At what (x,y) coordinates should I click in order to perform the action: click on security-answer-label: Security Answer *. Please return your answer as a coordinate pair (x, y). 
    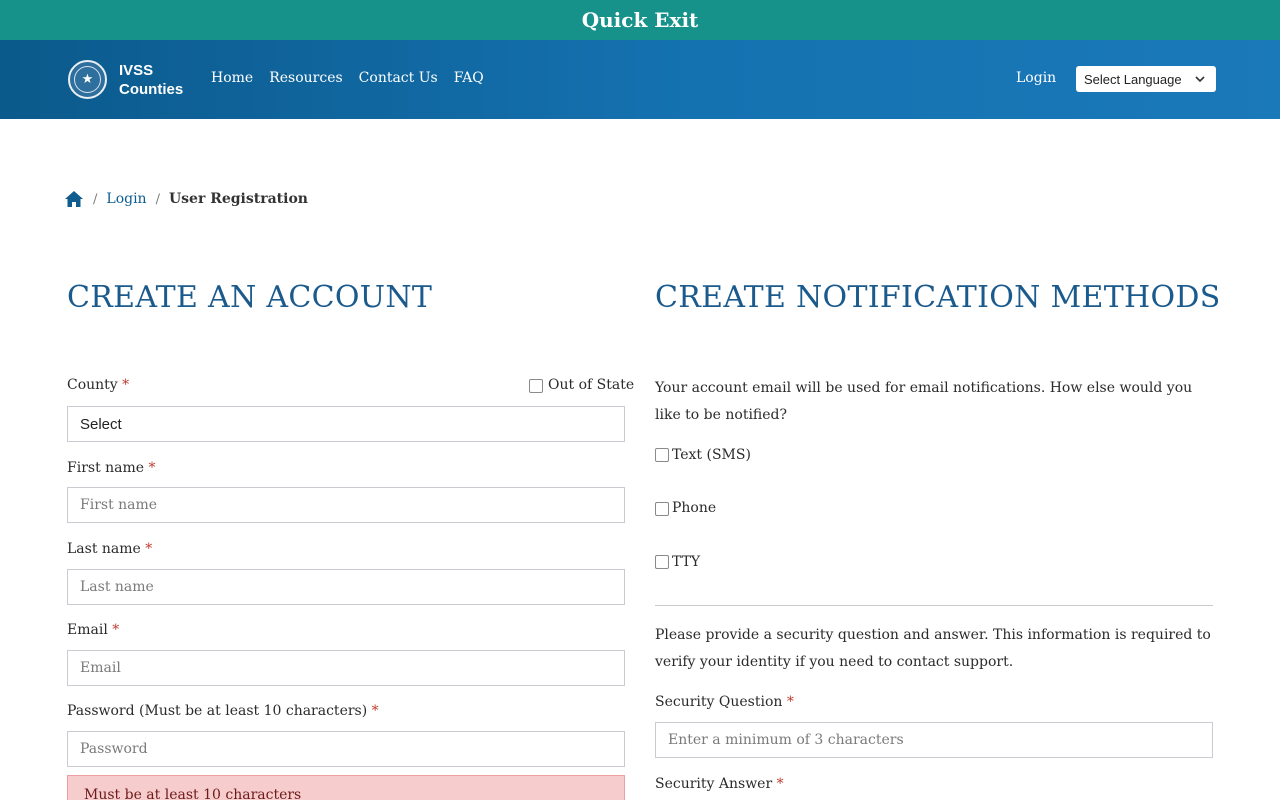
    Looking at the image, I should click on (719, 784).